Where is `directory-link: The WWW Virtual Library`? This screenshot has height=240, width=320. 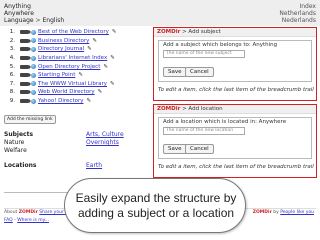
directory-link: The WWW Virtual Library is located at coordinates (72, 84).